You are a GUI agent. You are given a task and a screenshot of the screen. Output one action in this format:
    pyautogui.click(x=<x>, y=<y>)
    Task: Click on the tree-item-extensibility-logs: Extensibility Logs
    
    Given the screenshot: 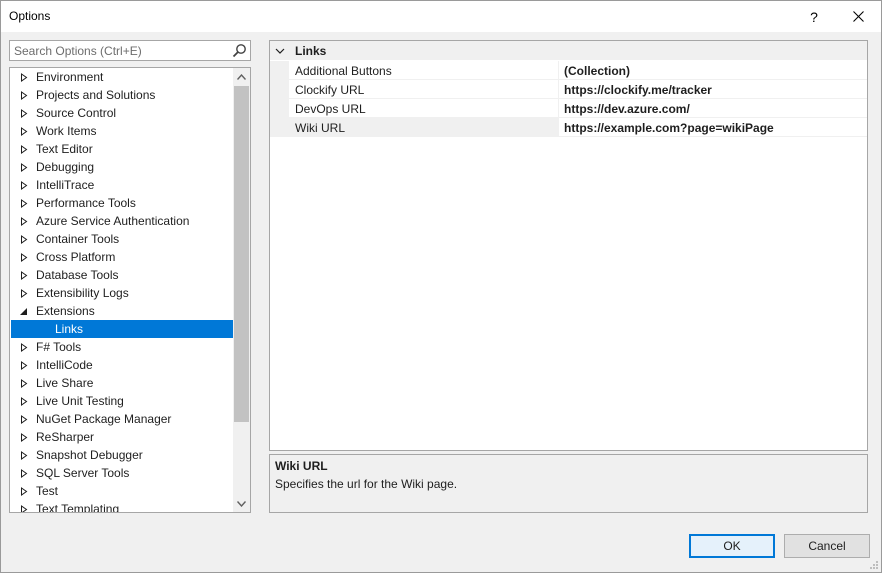 What is the action you would take?
    pyautogui.click(x=122, y=293)
    